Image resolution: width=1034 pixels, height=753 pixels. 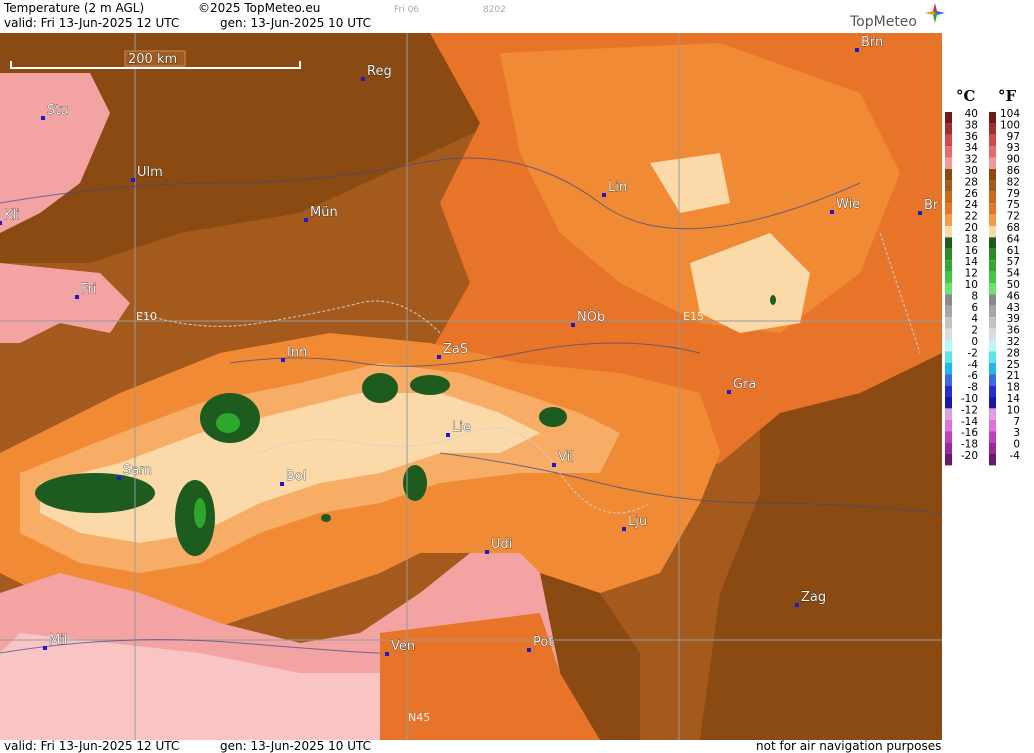 I want to click on legend-celsius-value: -6, so click(x=973, y=376).